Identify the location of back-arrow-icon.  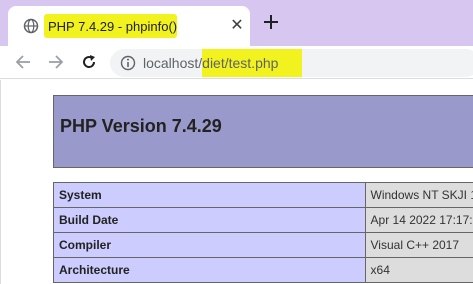
(23, 62).